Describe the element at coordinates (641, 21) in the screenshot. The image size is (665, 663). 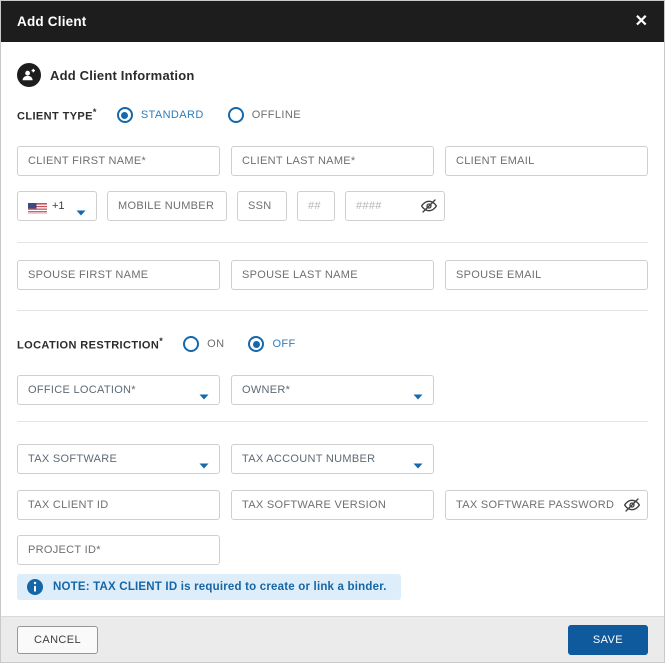
I see `close-icon: ✕` at that location.